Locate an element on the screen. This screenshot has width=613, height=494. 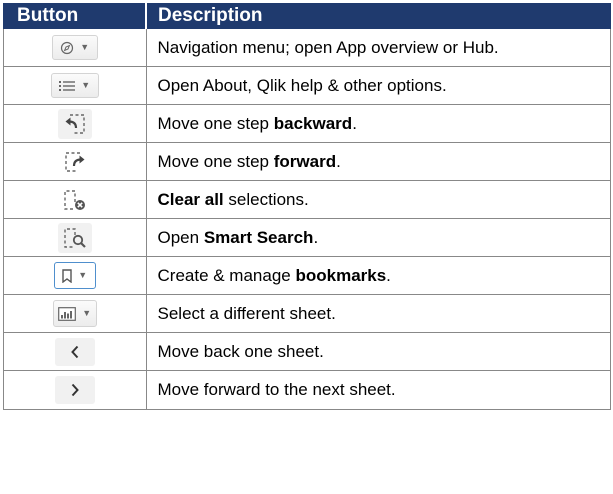
description-cell: Open Smart Search. is located at coordinates (378, 237).